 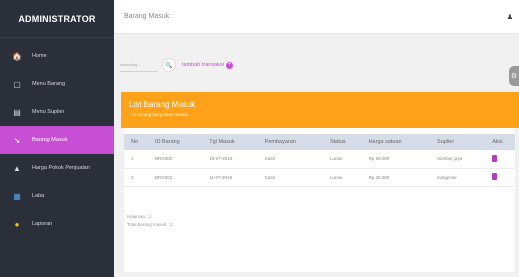 I want to click on settings-tab: ⚙, so click(x=514, y=76).